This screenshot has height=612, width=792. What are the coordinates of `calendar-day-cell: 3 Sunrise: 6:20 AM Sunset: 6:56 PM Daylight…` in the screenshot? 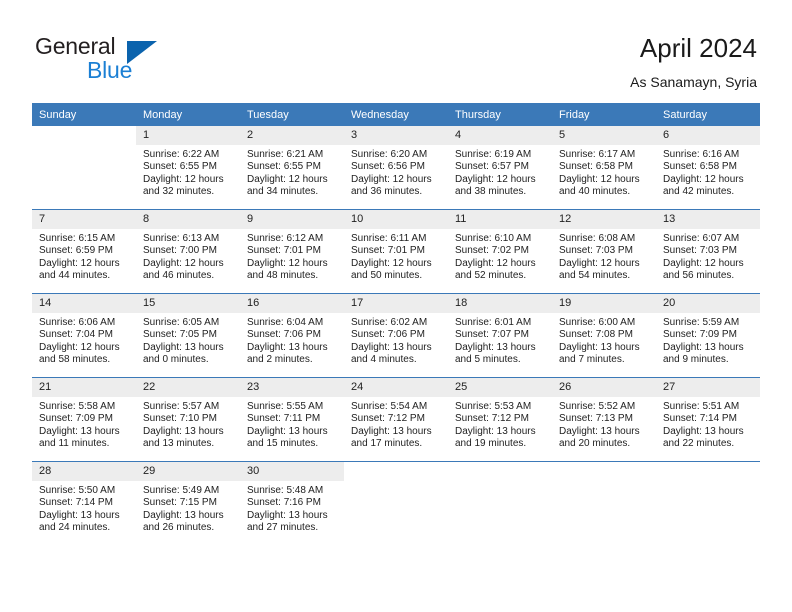 It's located at (396, 167).